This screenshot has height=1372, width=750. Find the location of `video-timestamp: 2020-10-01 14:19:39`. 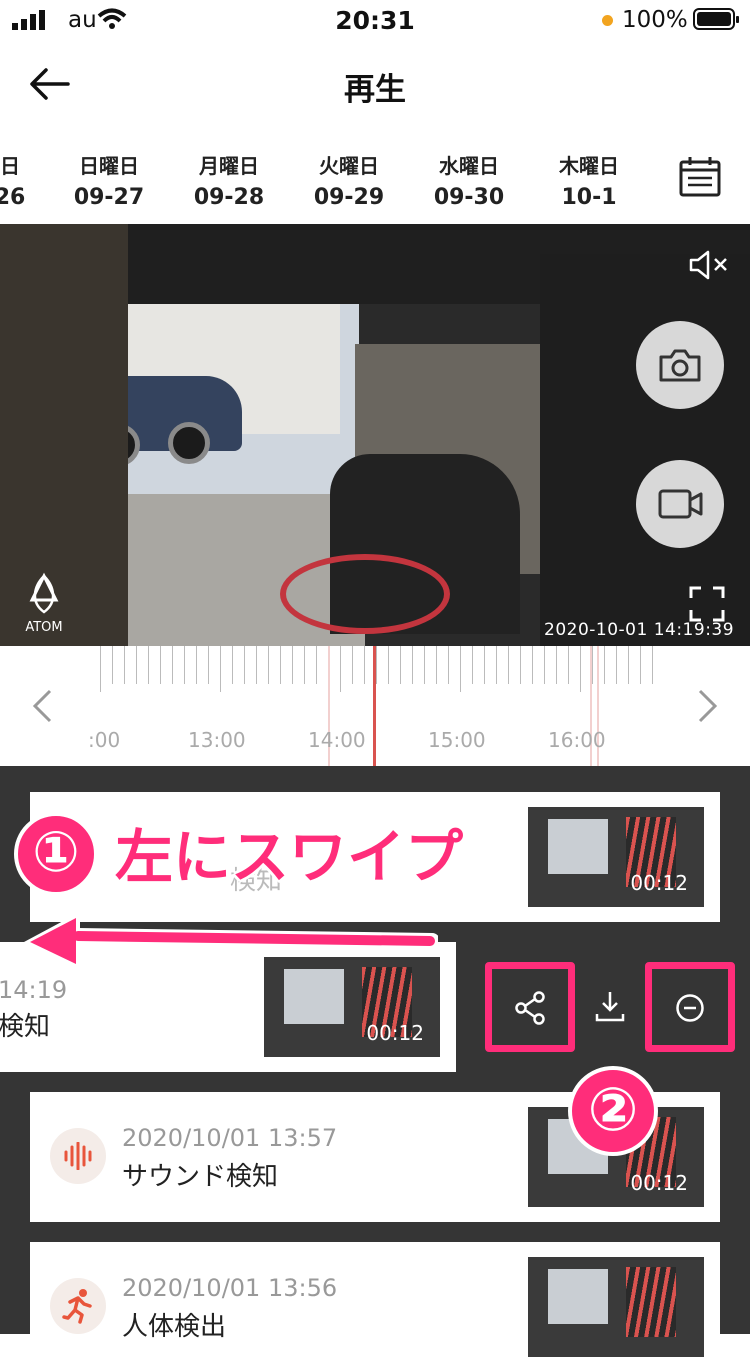

video-timestamp: 2020-10-01 14:19:39 is located at coordinates (639, 630).